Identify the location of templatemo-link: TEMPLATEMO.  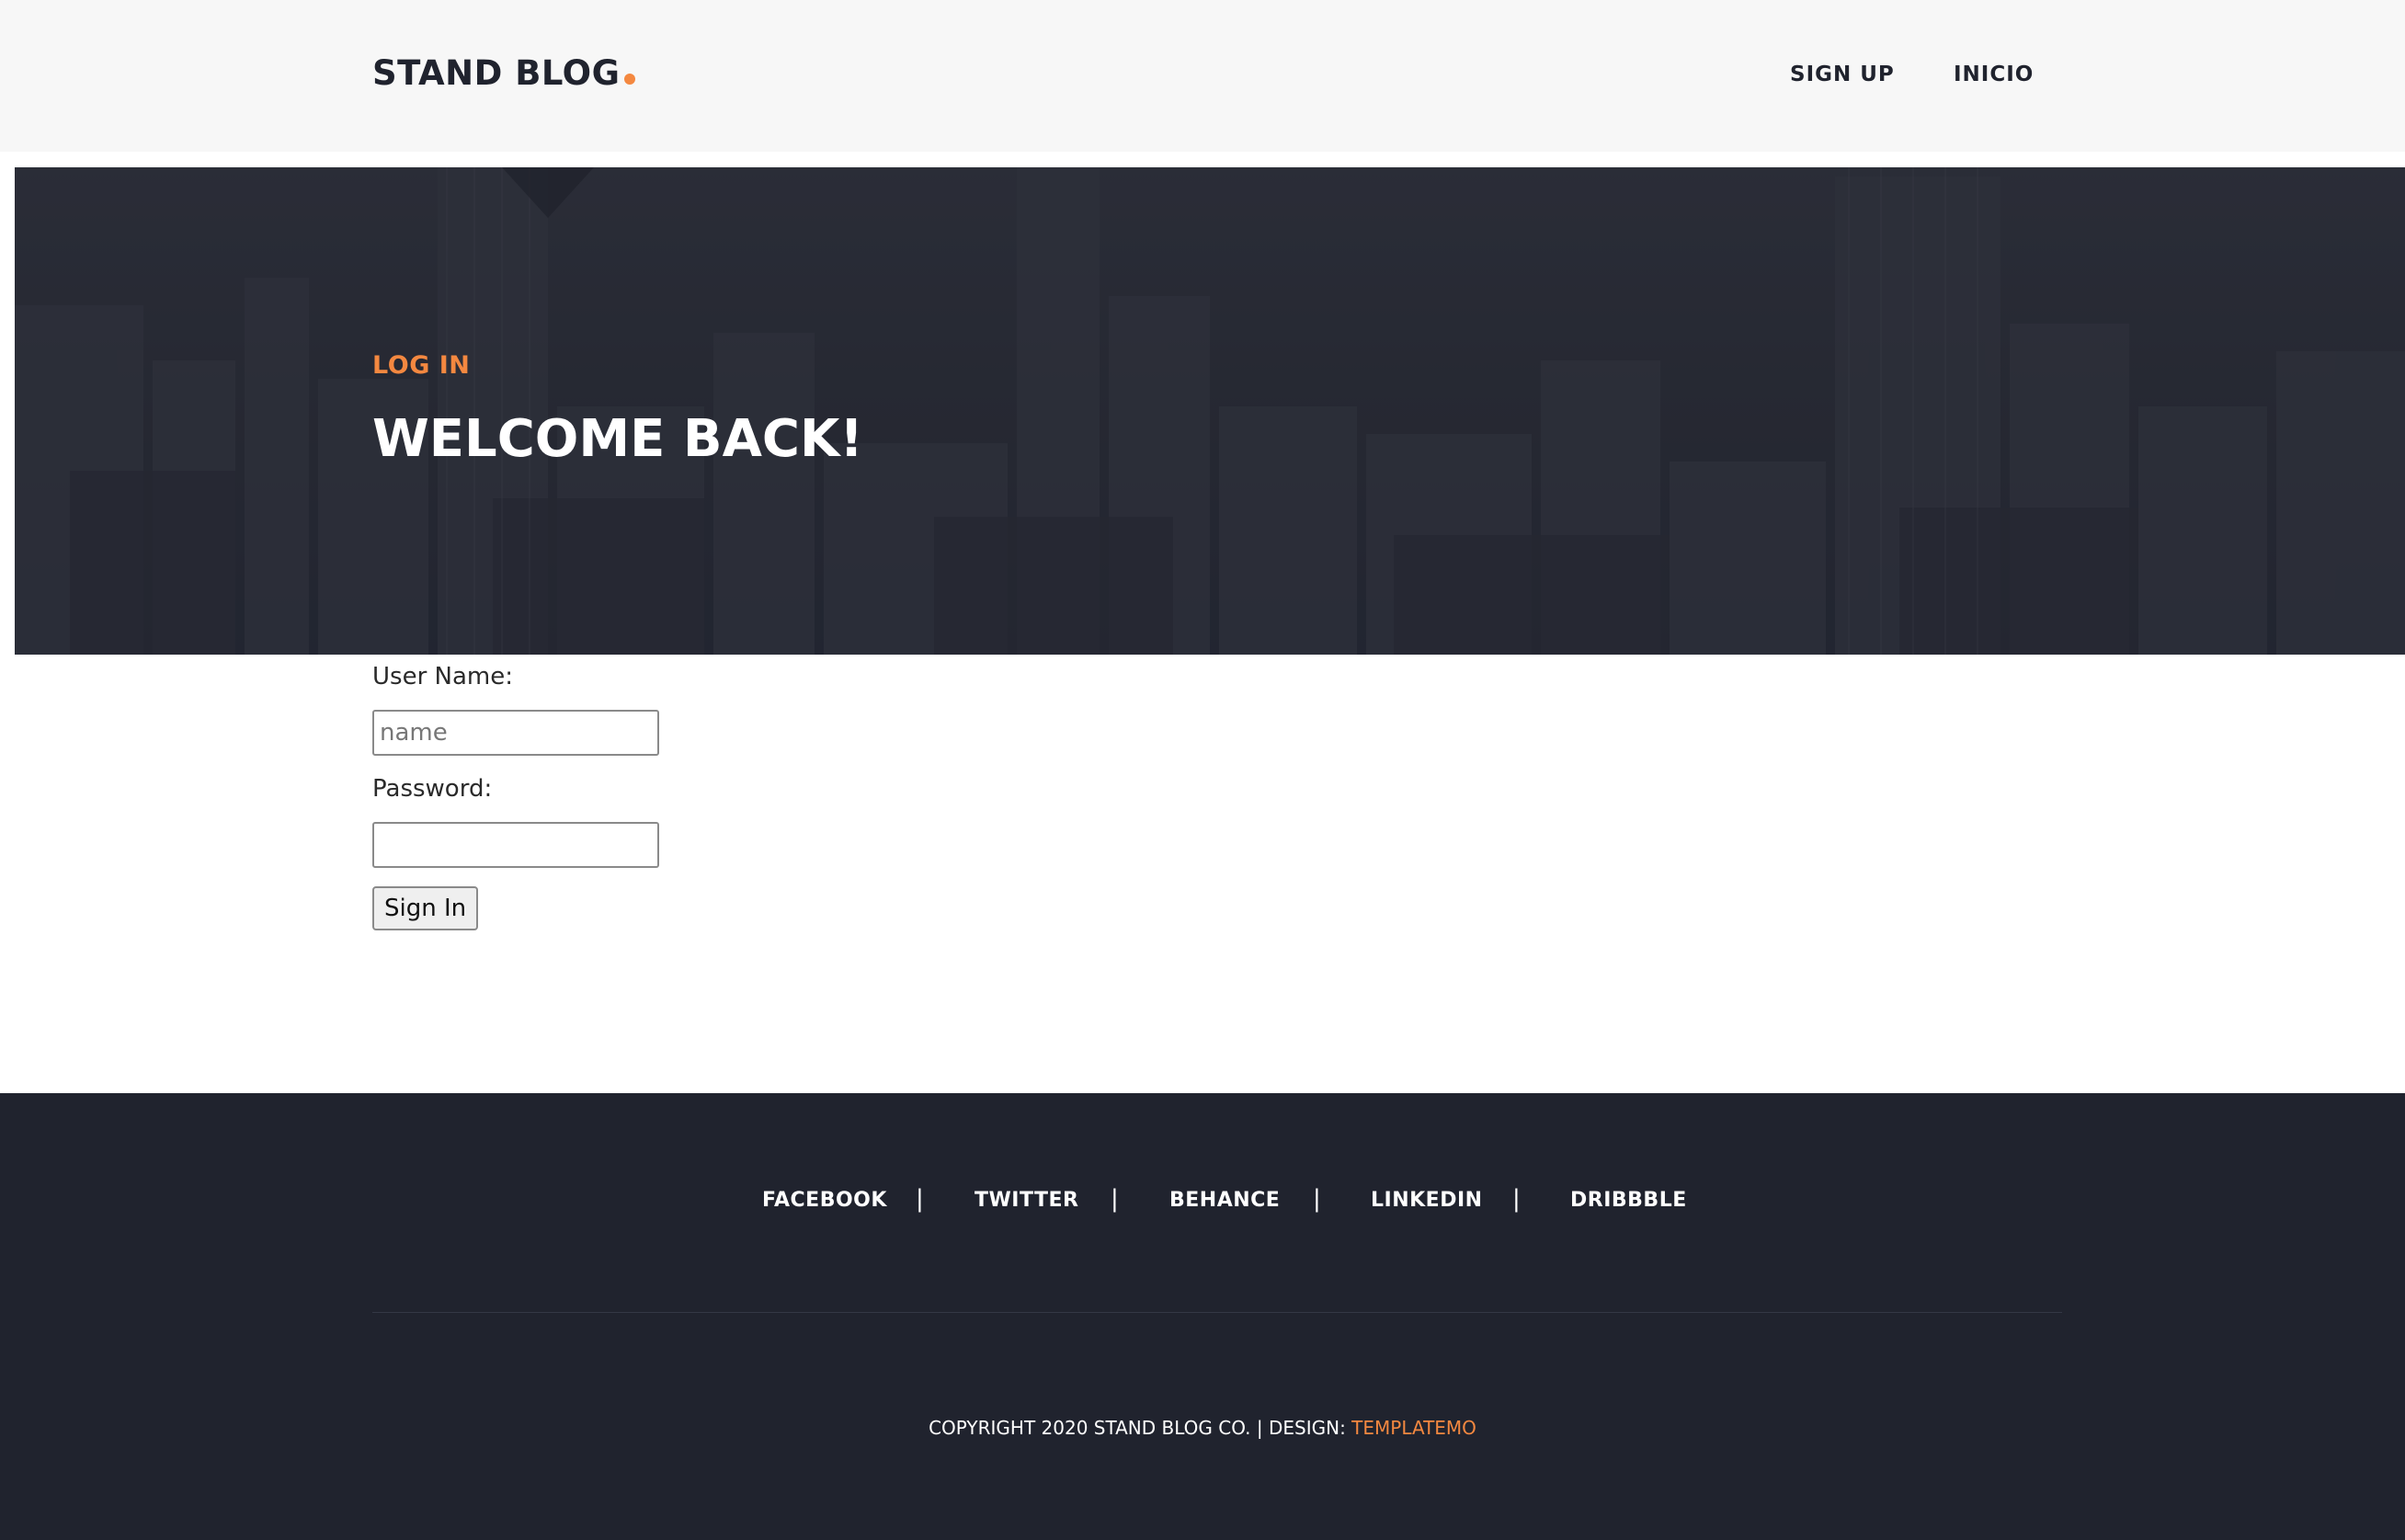
(1413, 1428).